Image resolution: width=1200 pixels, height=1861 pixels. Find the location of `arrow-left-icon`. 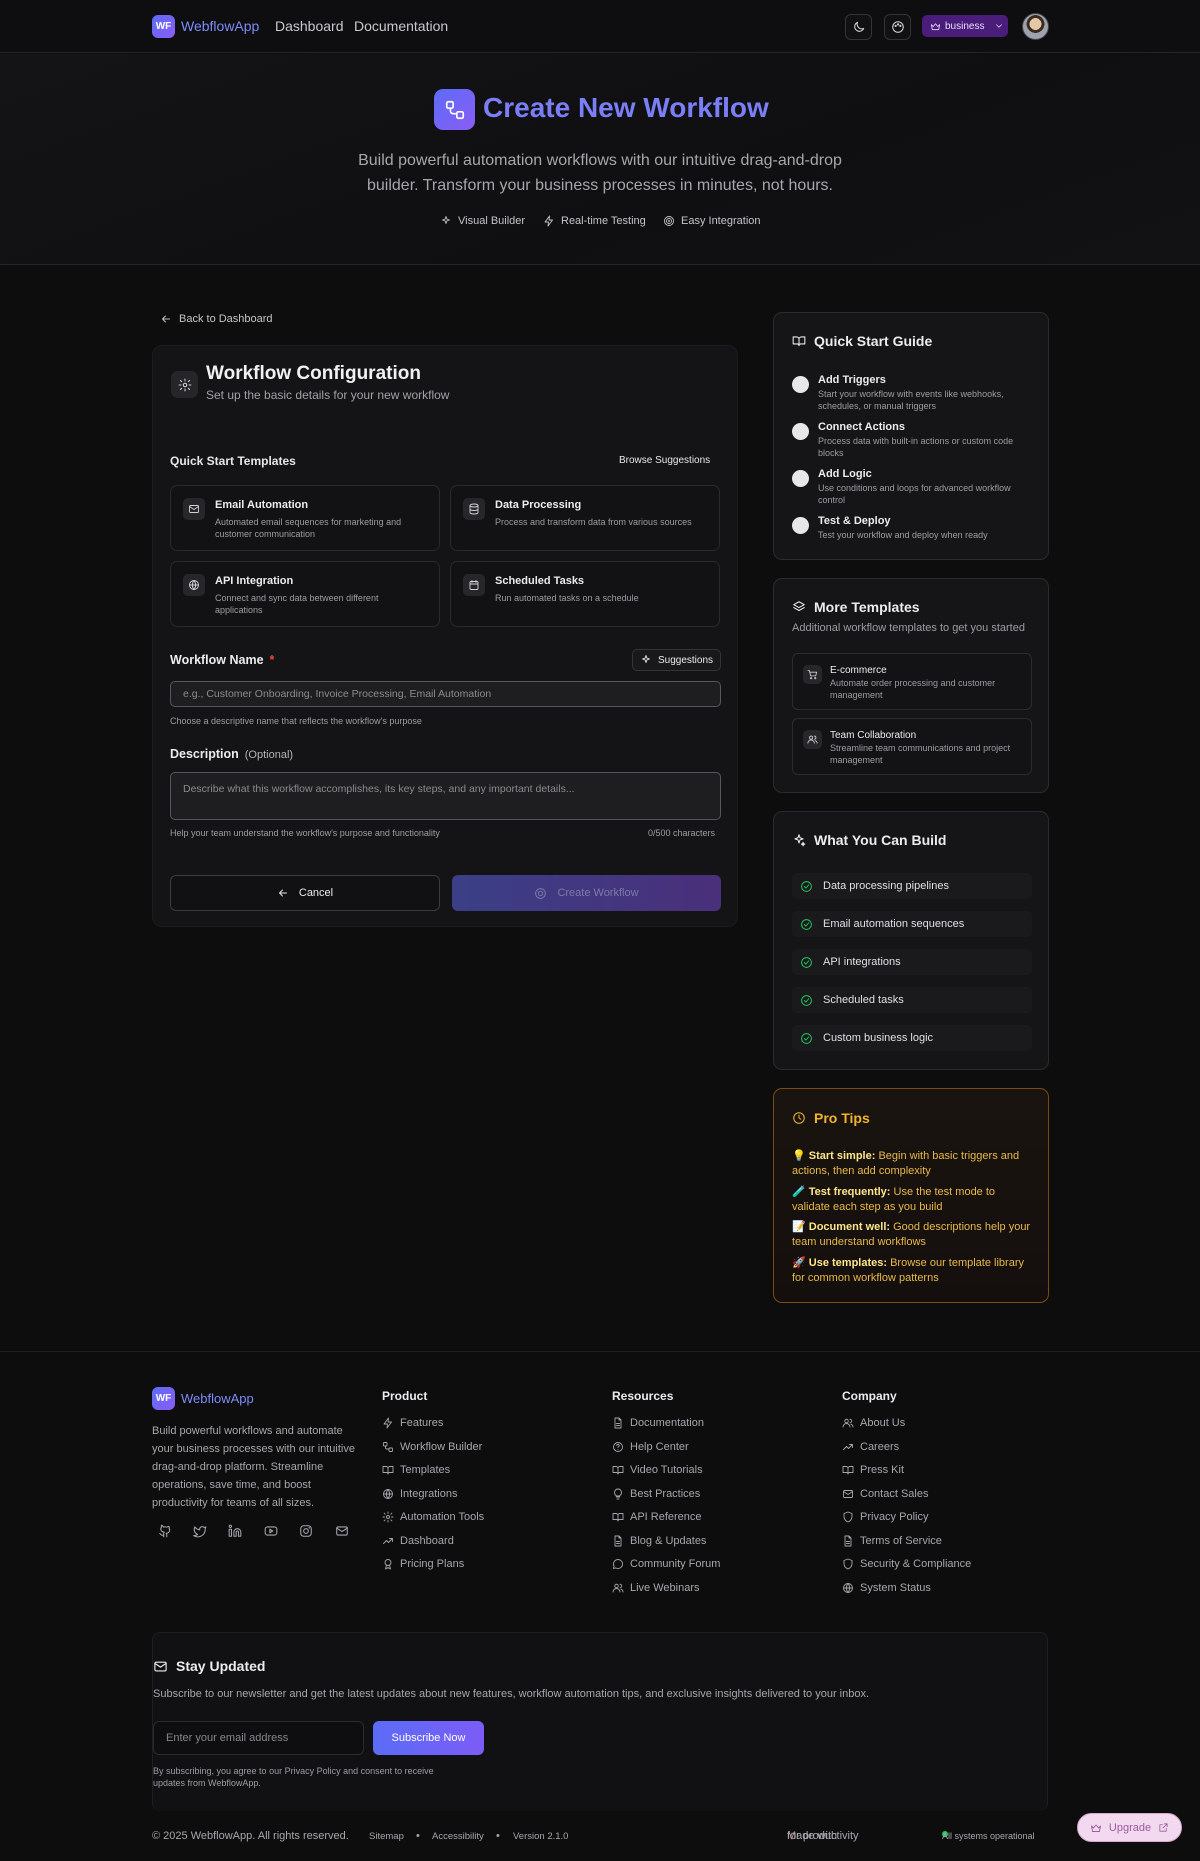

arrow-left-icon is located at coordinates (166, 319).